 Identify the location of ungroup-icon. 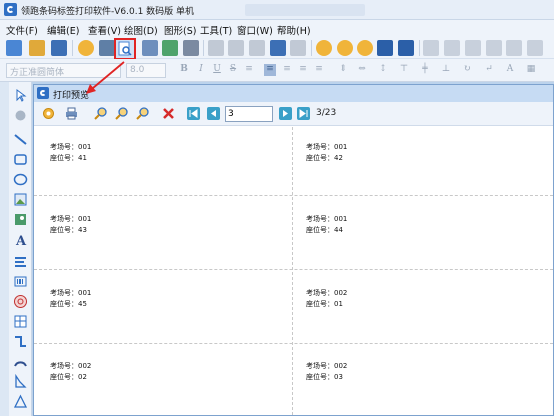
(494, 48).